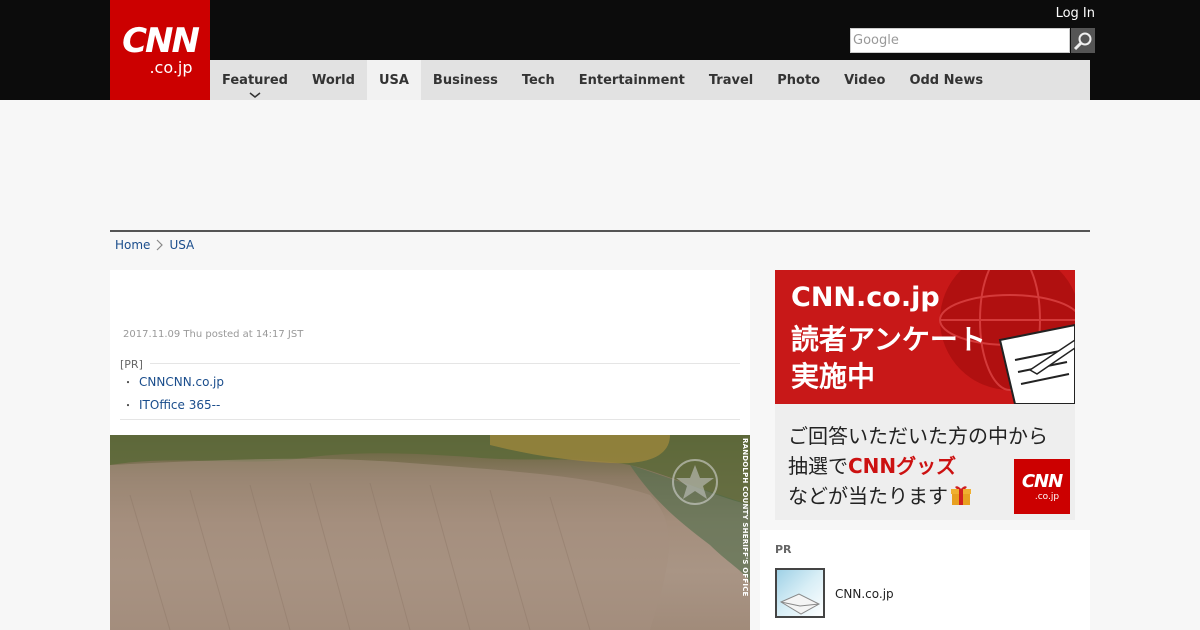 Image resolution: width=1200 pixels, height=630 pixels. Describe the element at coordinates (131, 364) in the screenshot. I see `pr-label: [PR]` at that location.